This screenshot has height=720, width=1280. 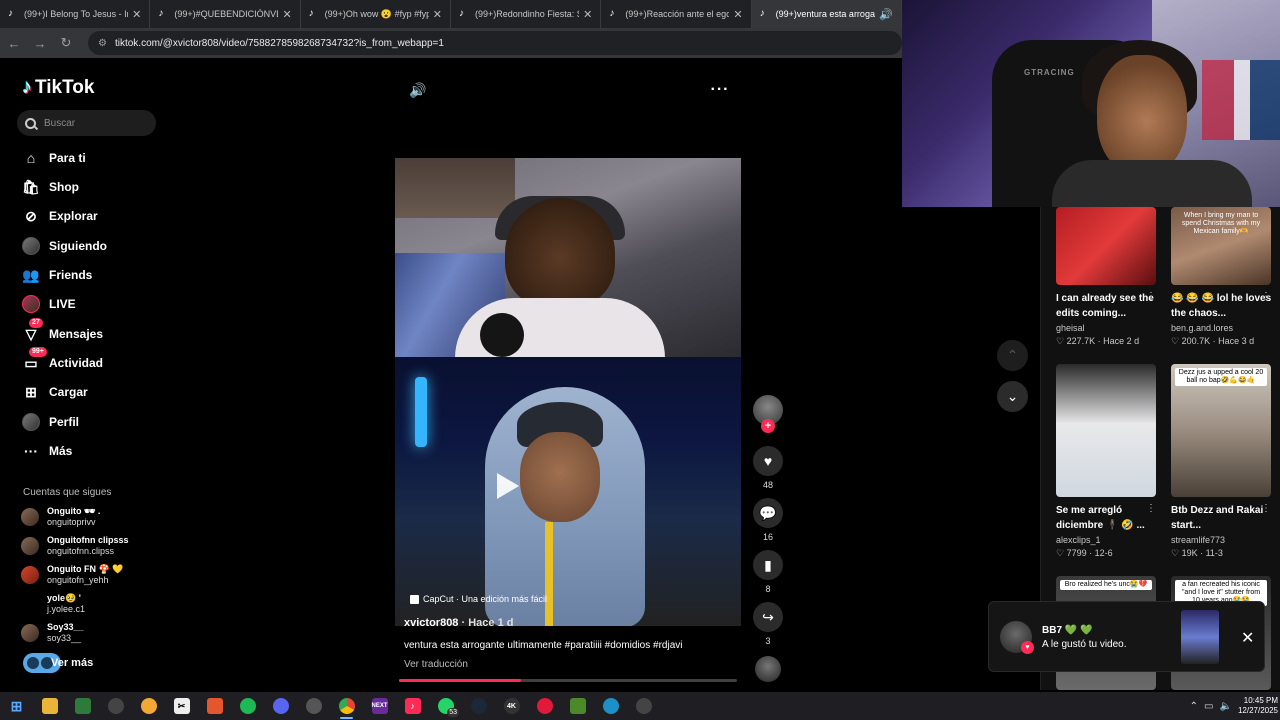 What do you see at coordinates (96, 422) in the screenshot?
I see `nav-profile: Perfil` at bounding box center [96, 422].